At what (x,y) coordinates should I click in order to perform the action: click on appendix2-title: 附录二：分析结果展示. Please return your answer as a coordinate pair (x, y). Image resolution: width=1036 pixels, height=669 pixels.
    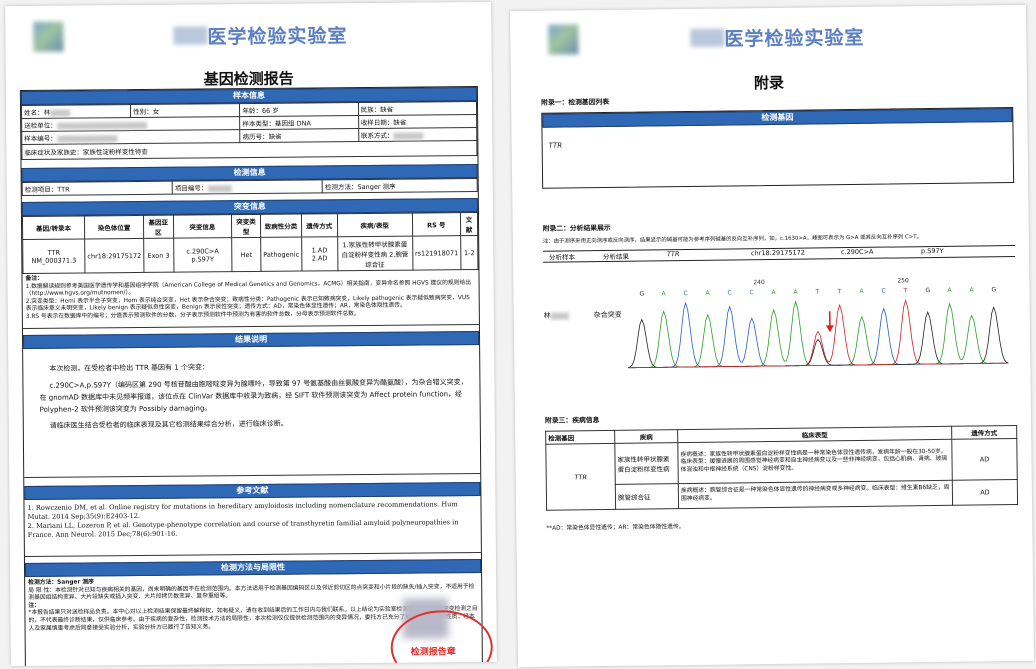
    Looking at the image, I should click on (576, 228).